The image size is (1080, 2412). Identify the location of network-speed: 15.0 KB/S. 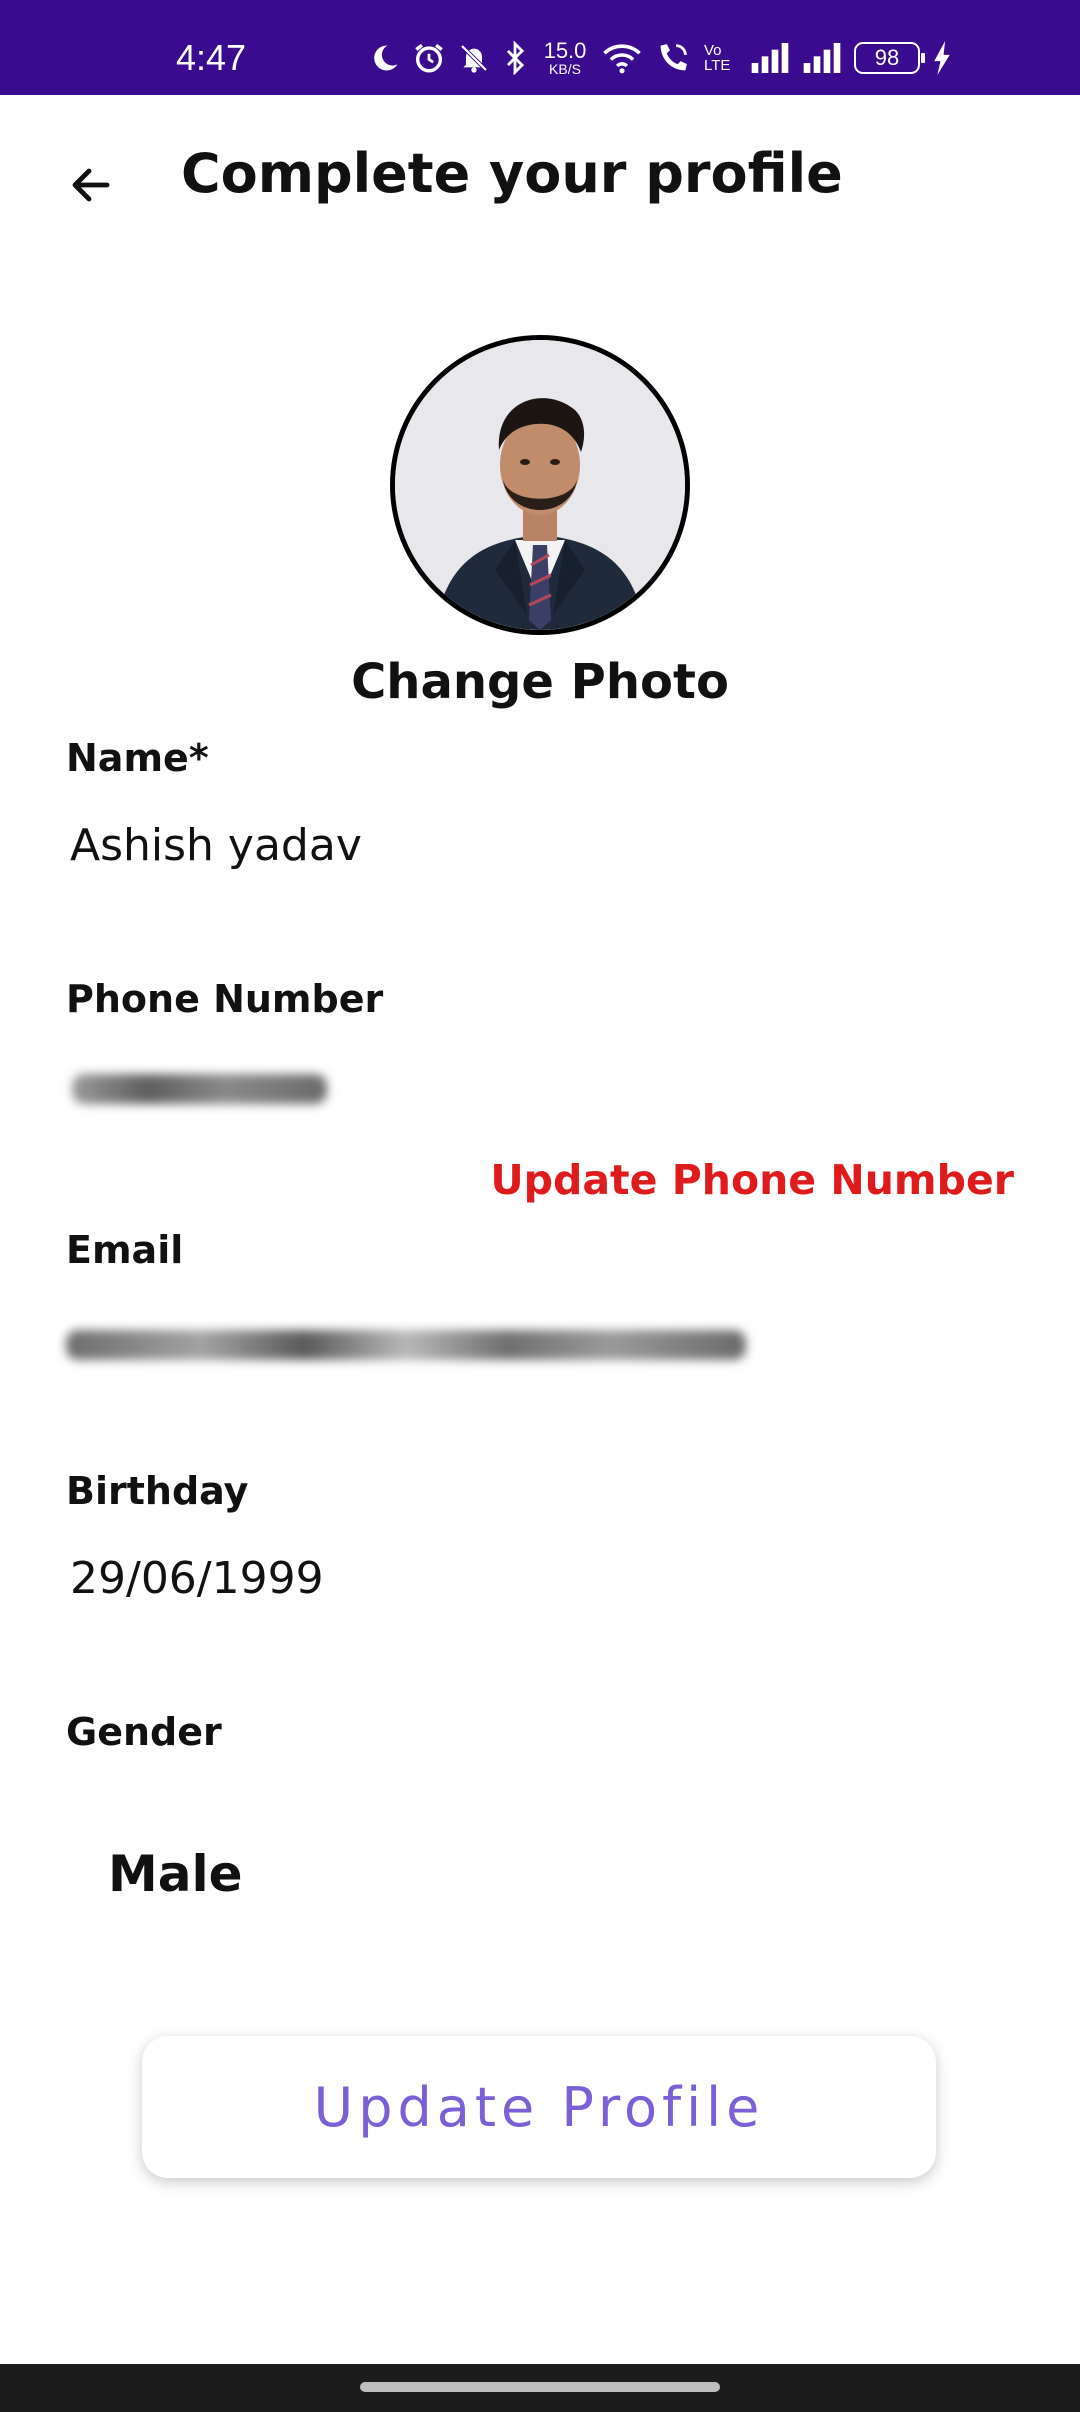
(565, 57).